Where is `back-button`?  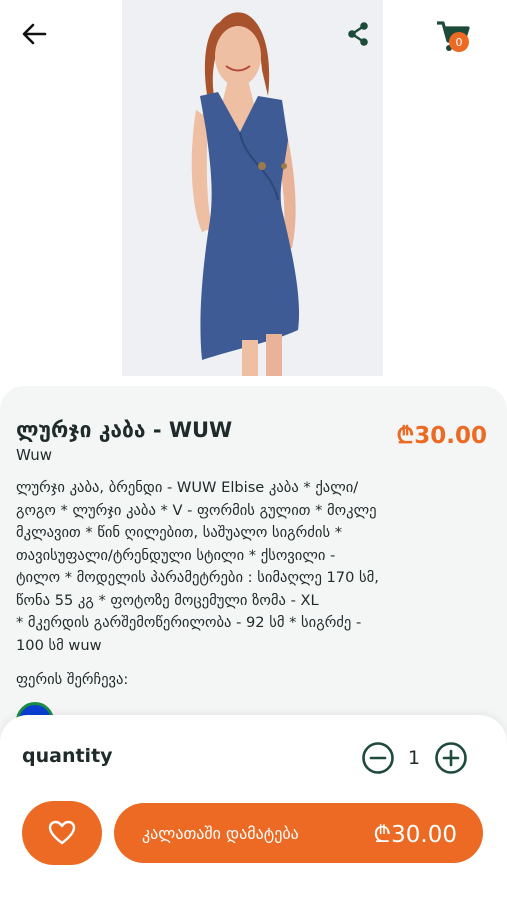
back-button is located at coordinates (34, 34).